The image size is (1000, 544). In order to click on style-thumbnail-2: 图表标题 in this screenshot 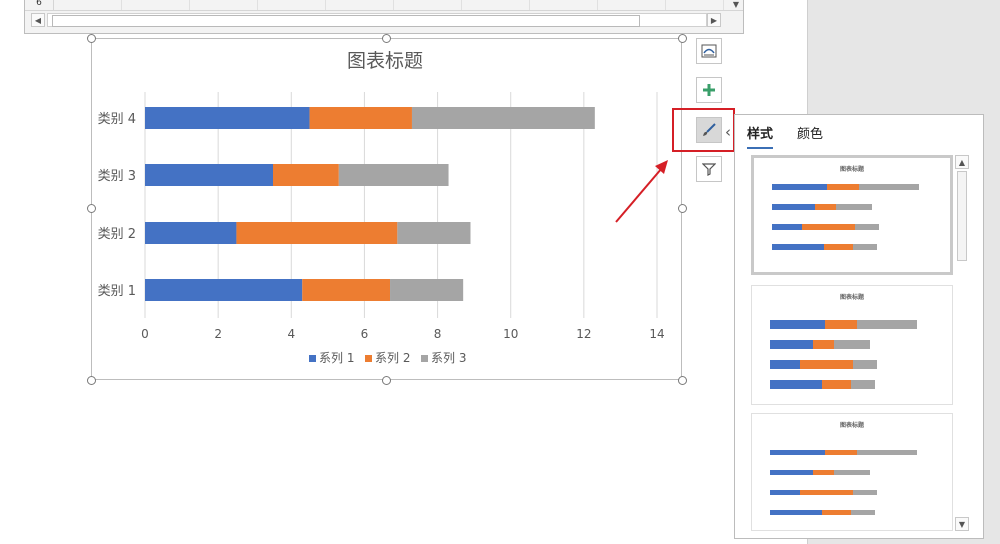, I will do `click(852, 345)`.